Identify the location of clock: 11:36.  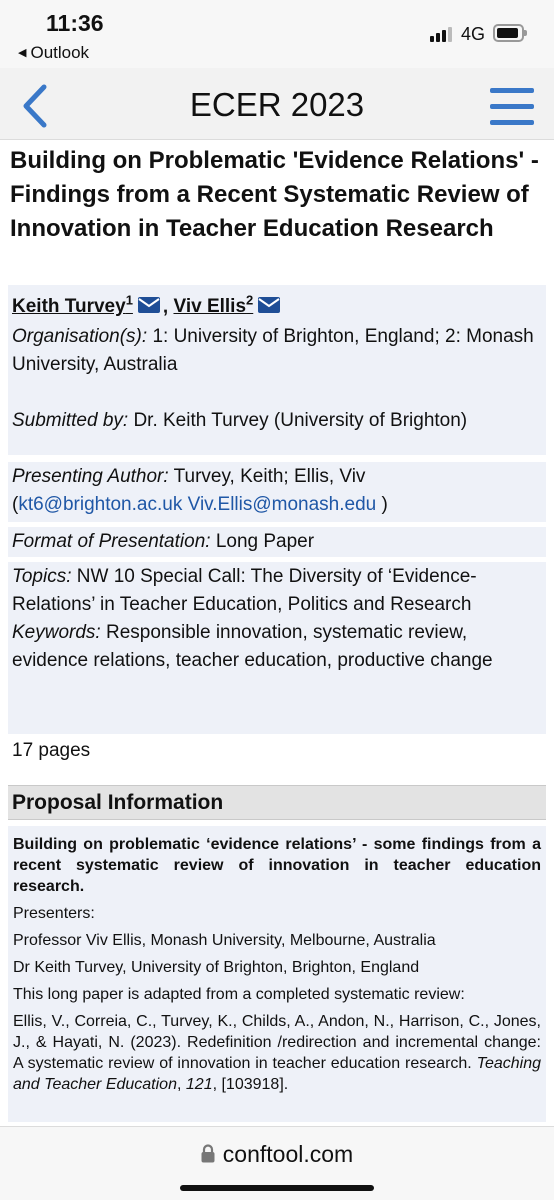
(75, 23).